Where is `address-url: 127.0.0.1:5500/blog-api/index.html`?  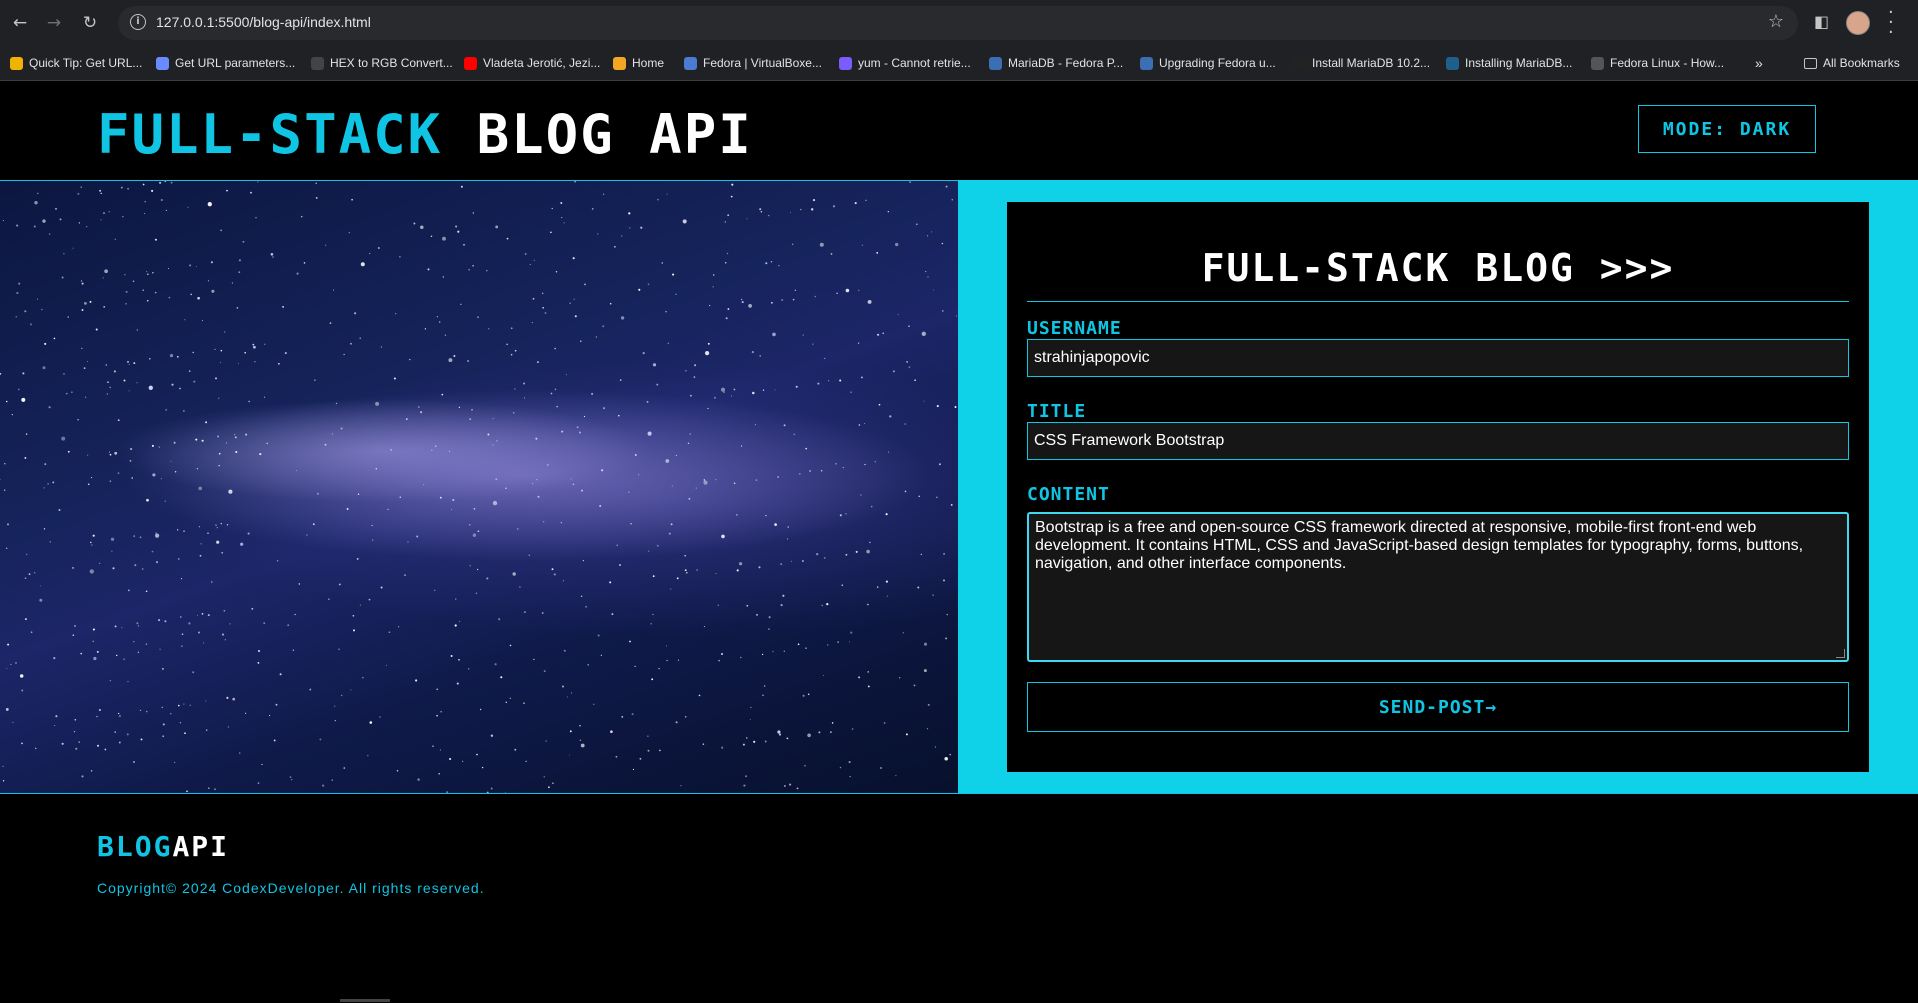 address-url: 127.0.0.1:5500/blog-api/index.html is located at coordinates (263, 22).